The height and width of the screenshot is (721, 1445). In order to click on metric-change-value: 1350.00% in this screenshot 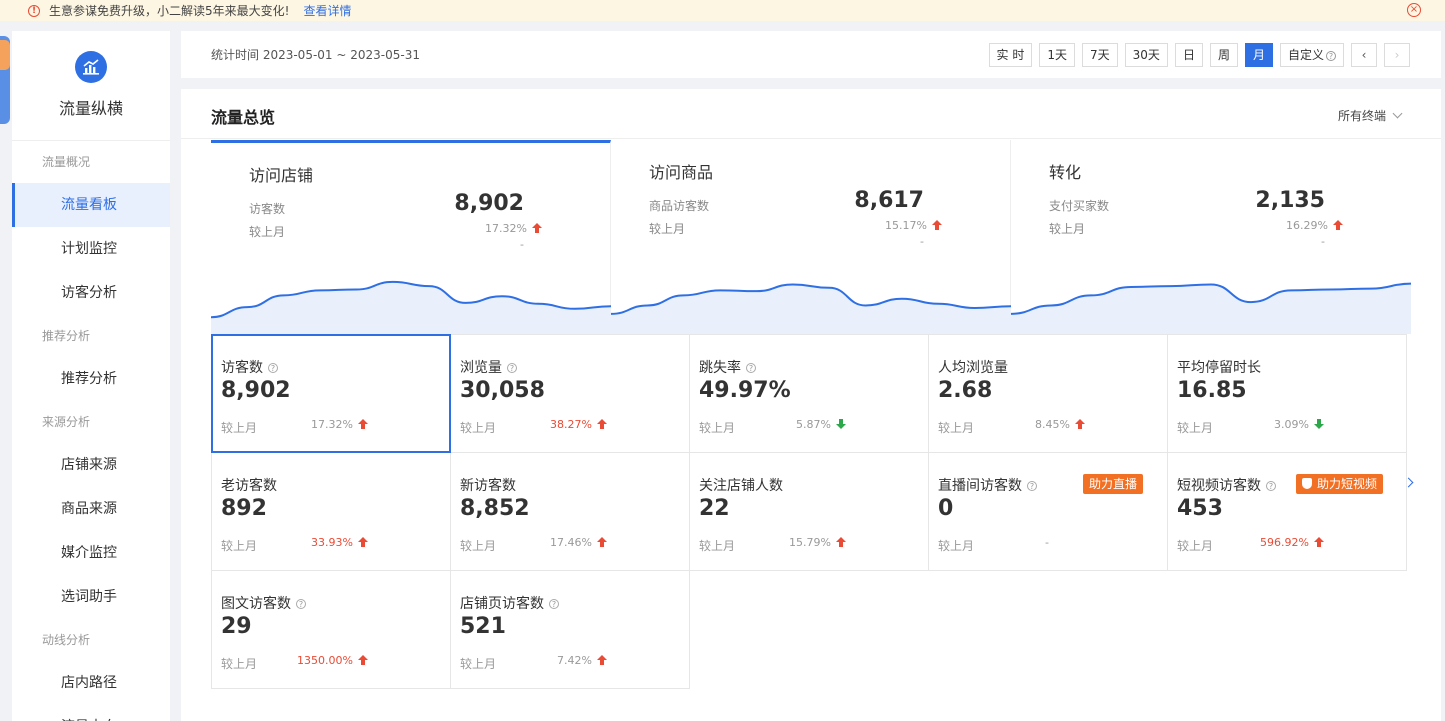, I will do `click(325, 660)`.